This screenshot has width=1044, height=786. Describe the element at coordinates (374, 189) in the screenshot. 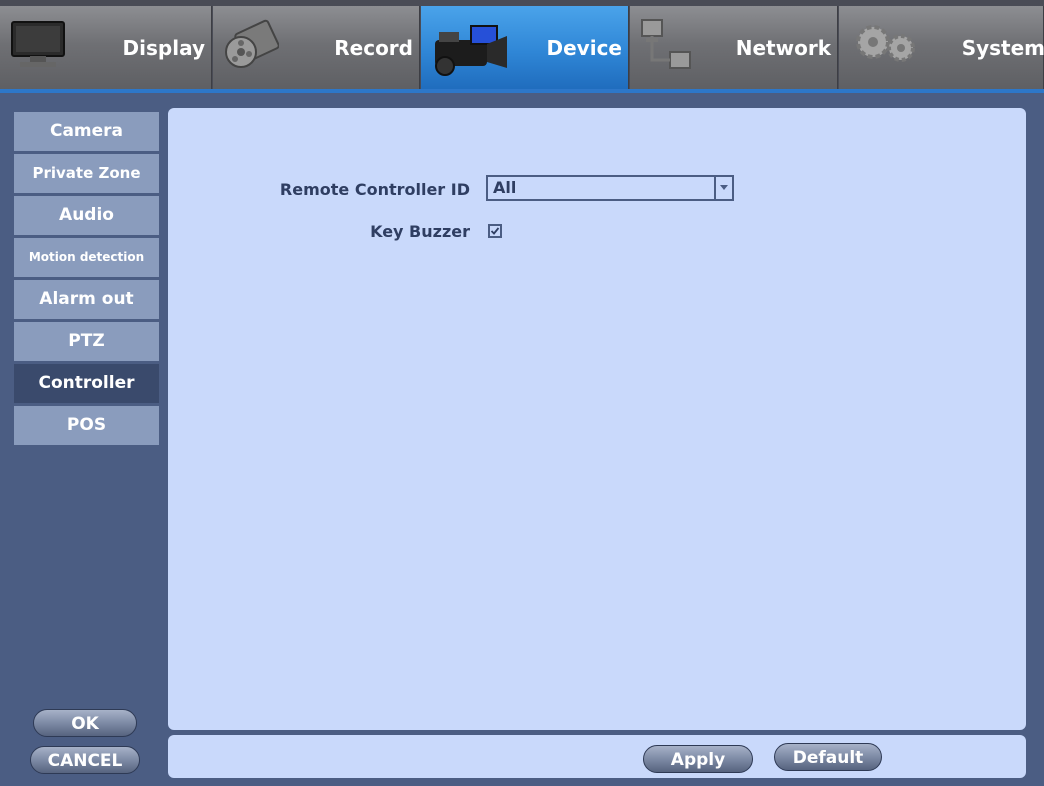

I see `remote-controller-id-label: Remote Controller ID` at that location.